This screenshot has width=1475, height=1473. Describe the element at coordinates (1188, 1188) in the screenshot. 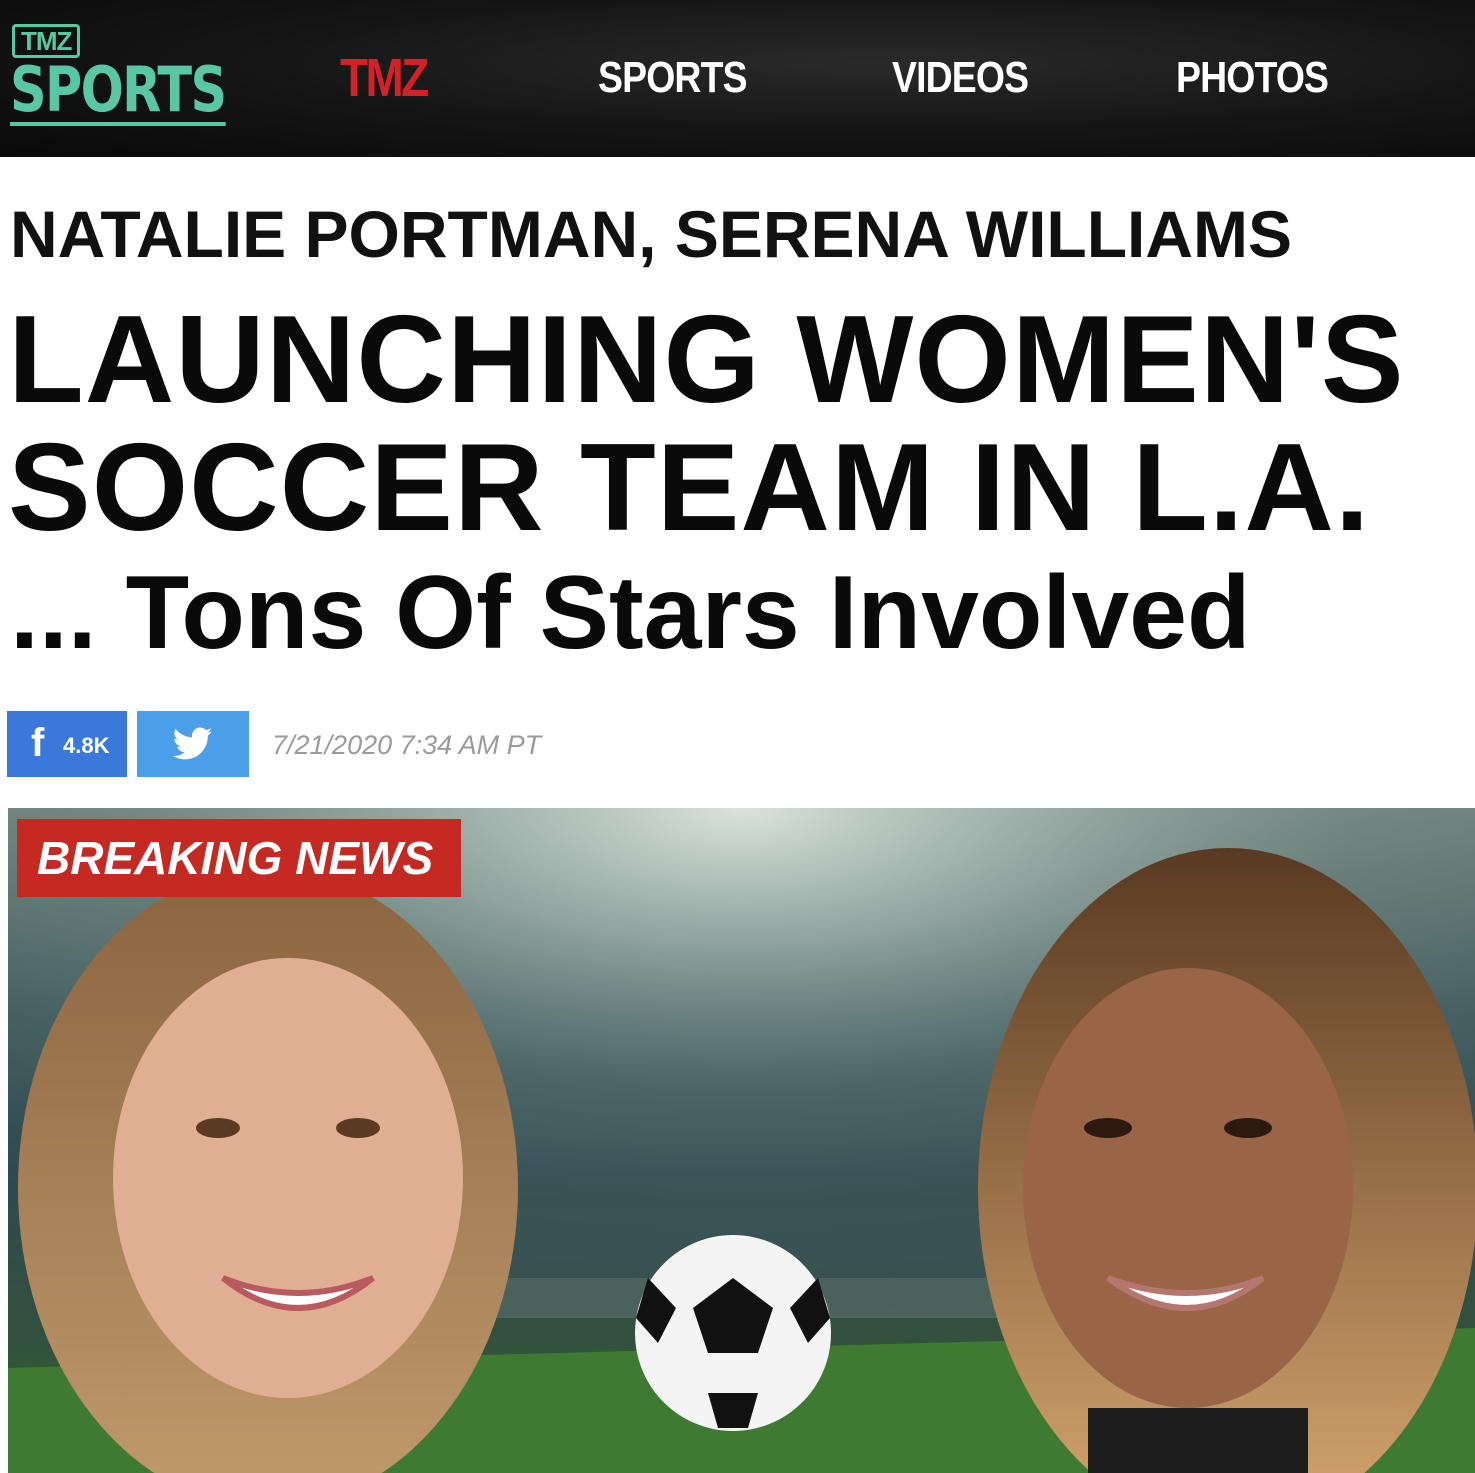

I see `right-person-face` at that location.